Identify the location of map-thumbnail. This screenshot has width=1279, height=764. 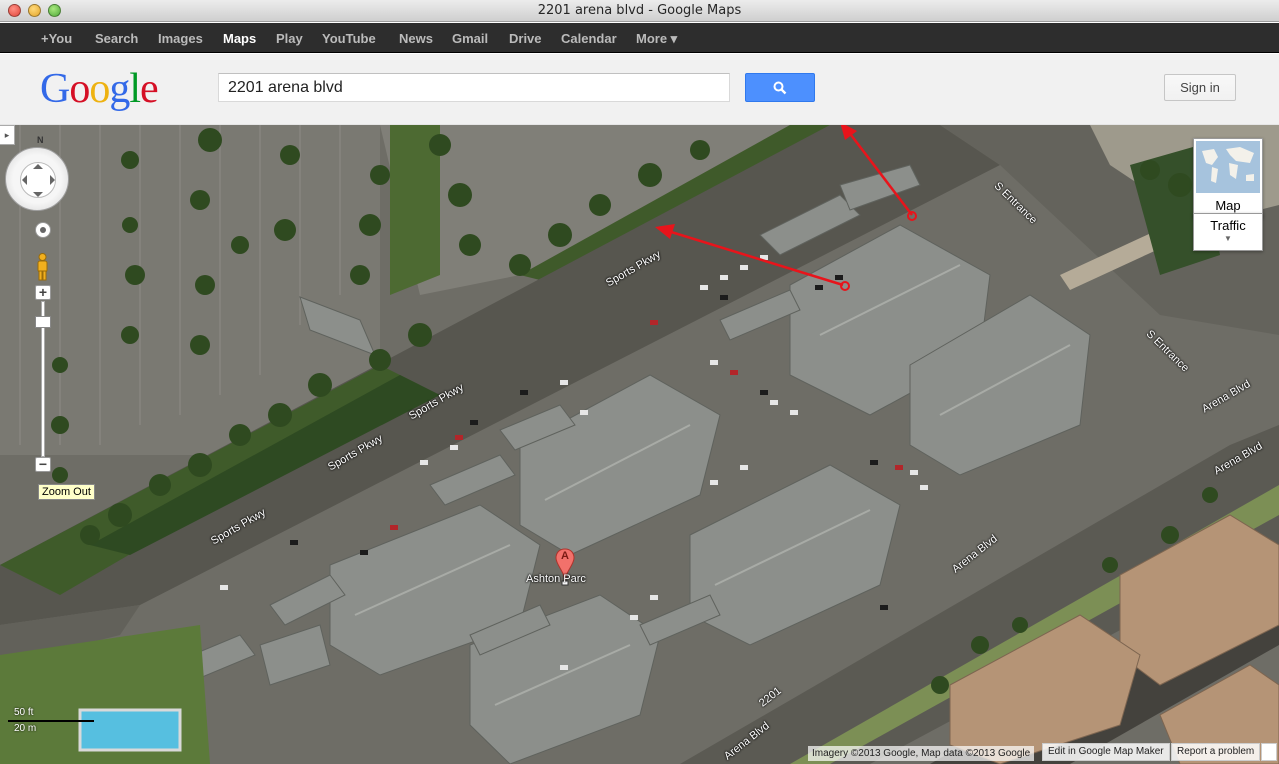
(1228, 167).